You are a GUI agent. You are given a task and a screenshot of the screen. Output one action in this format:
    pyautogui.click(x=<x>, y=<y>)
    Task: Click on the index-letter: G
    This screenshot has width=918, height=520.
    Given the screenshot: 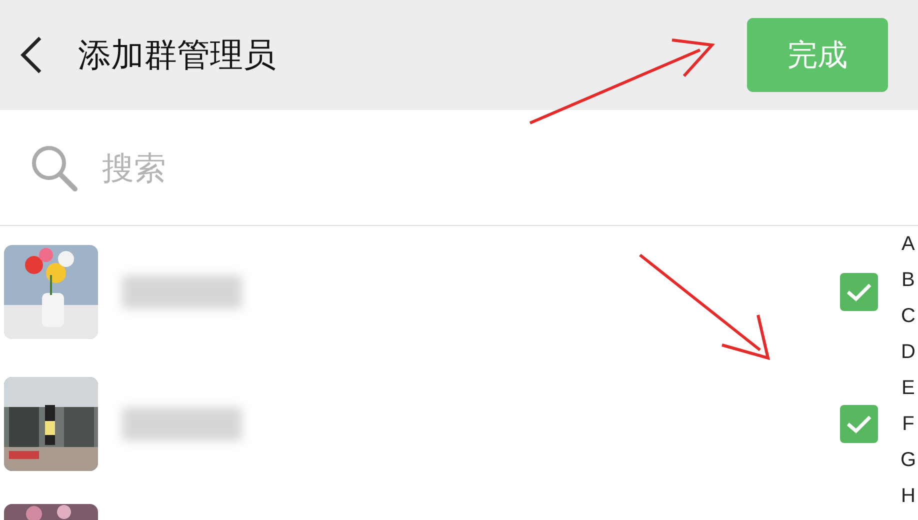 What is the action you would take?
    pyautogui.click(x=908, y=460)
    